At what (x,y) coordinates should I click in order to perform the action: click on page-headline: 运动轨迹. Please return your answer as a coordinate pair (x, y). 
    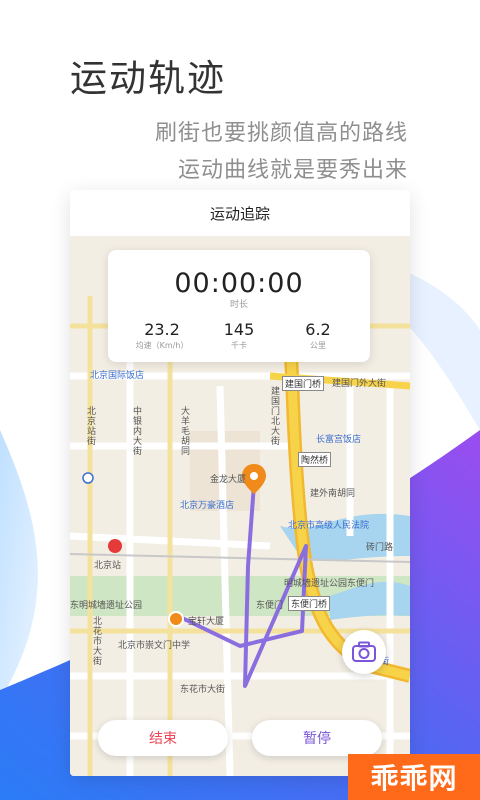
    Looking at the image, I should click on (148, 78).